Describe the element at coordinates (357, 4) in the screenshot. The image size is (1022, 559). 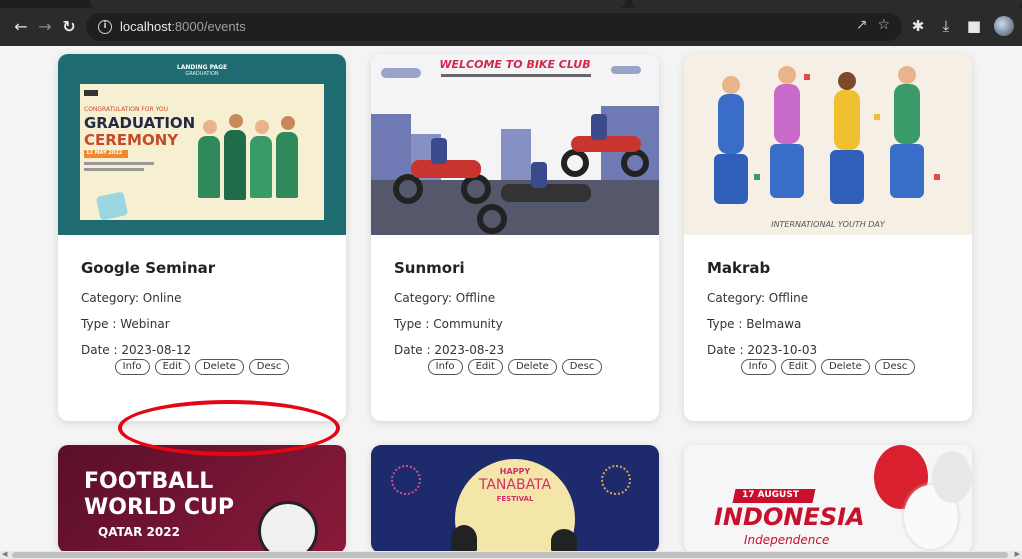
I see `tab-strip-area` at that location.